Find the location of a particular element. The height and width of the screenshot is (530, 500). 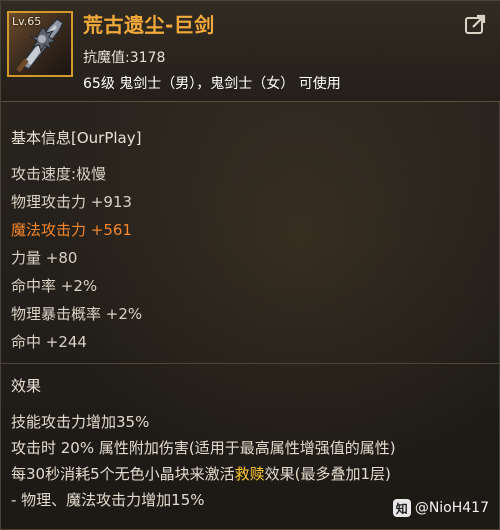

effect-line-3: 每30秒消耗5个无色小晶块来激活救赎效果(最多叠加1层) is located at coordinates (201, 473).